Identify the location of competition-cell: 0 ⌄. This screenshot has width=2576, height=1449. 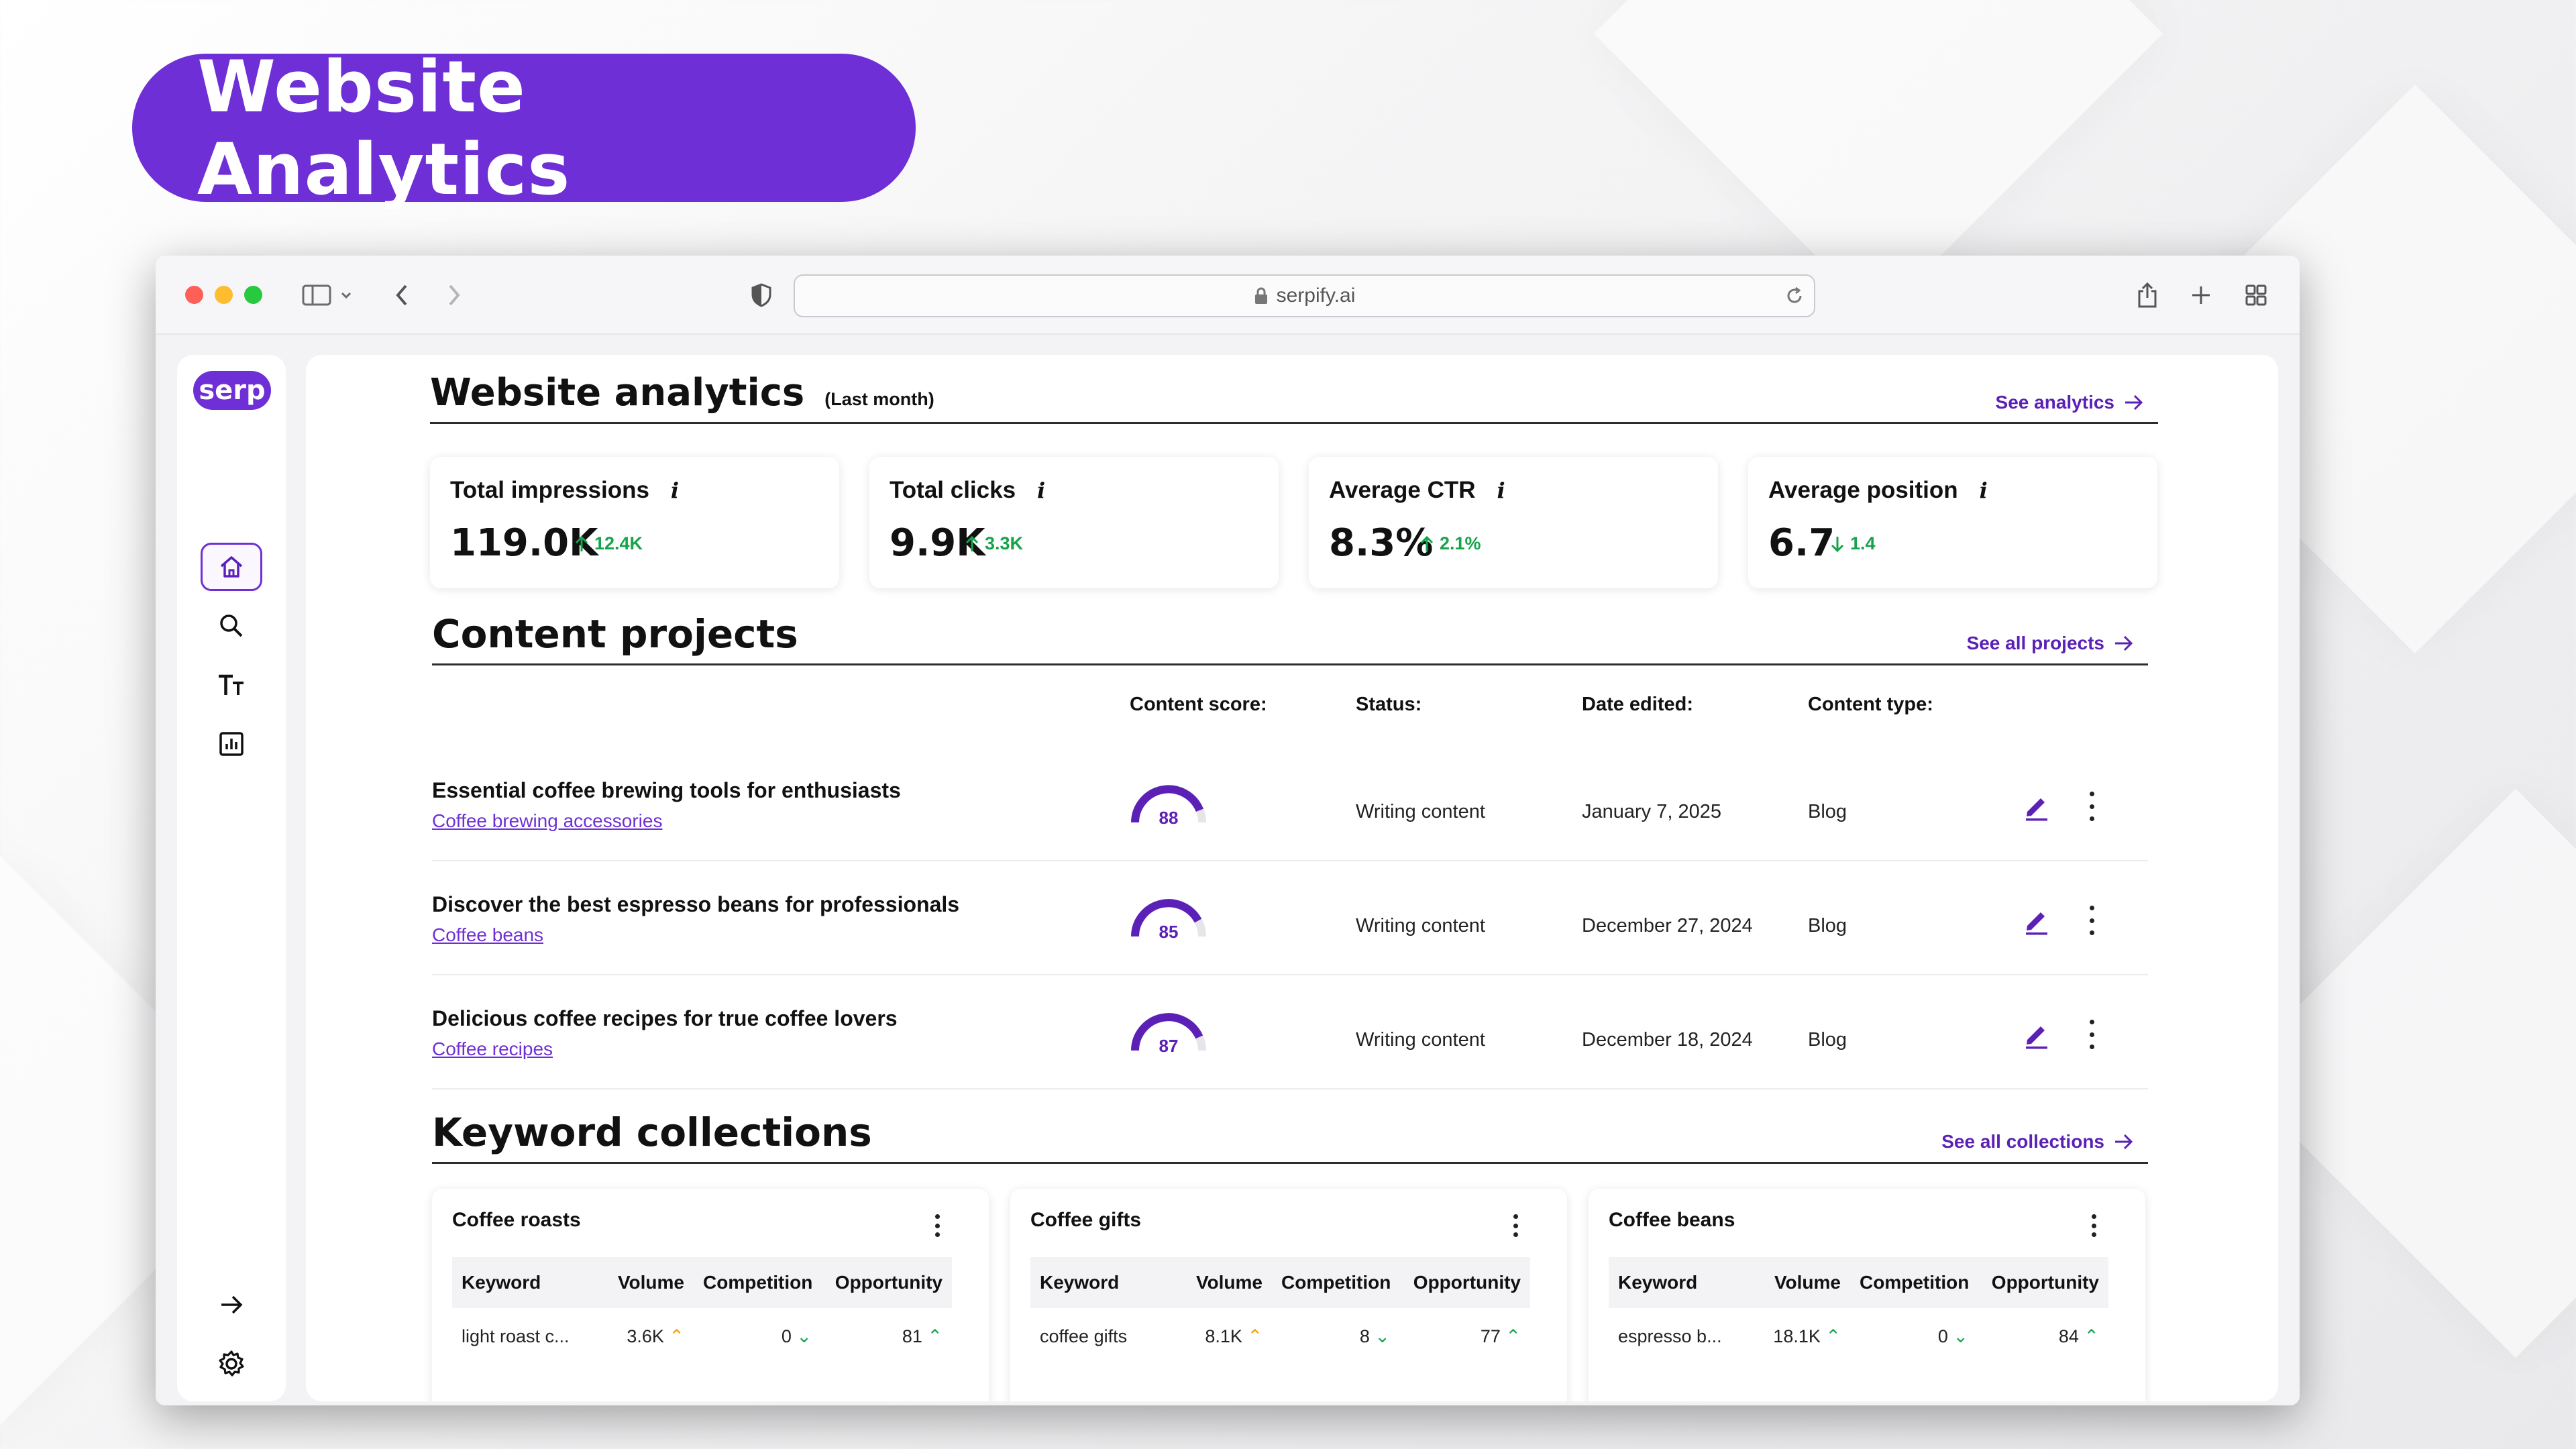
(757, 1336).